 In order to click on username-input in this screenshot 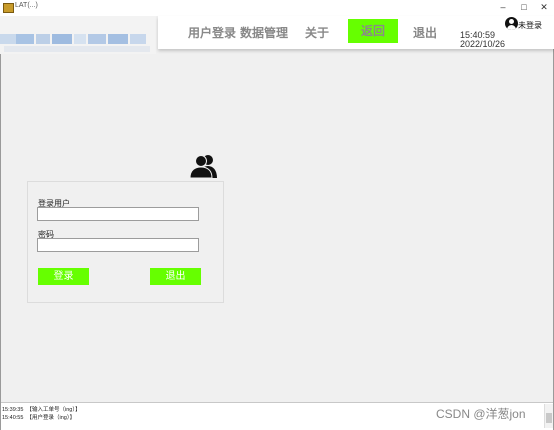, I will do `click(118, 214)`.